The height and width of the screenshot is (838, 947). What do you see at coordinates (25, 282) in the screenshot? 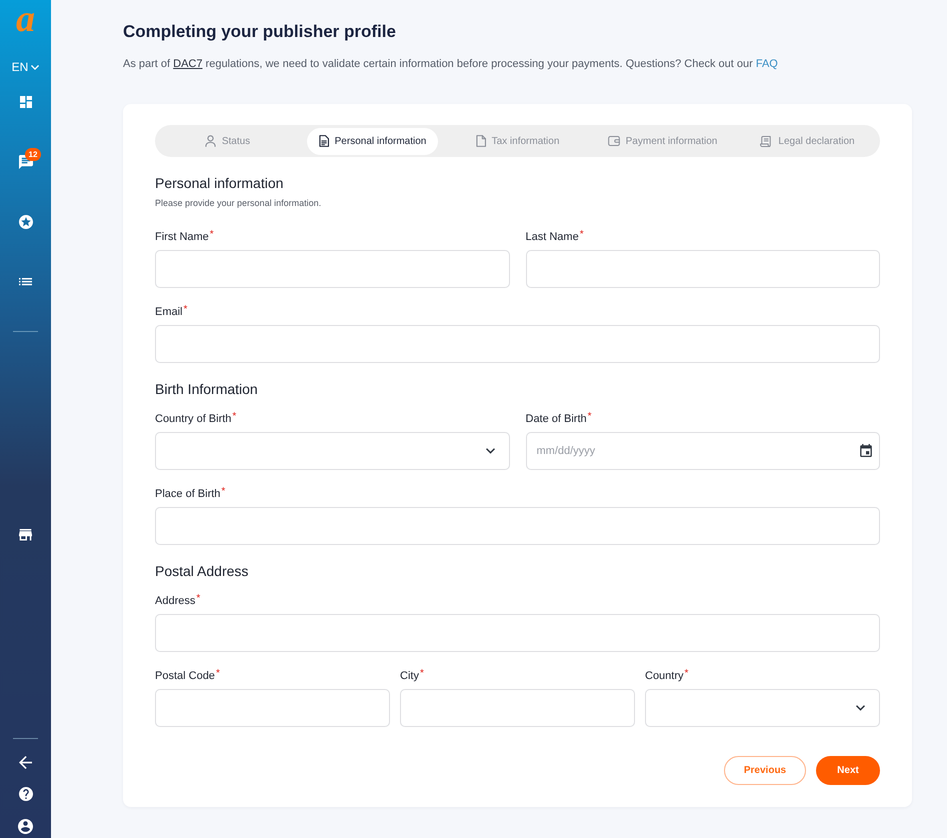
I see `list-icon` at bounding box center [25, 282].